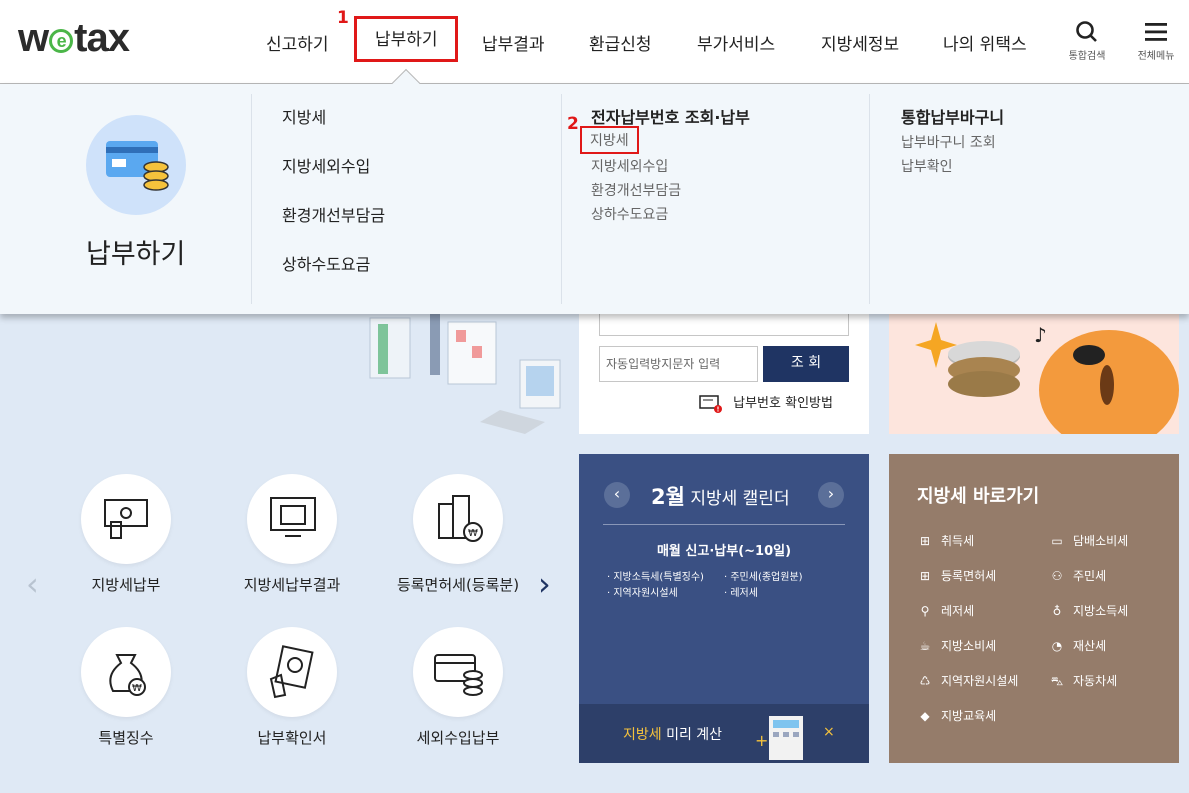 Image resolution: width=1189 pixels, height=793 pixels. I want to click on calendar-month: 2월, so click(668, 497).